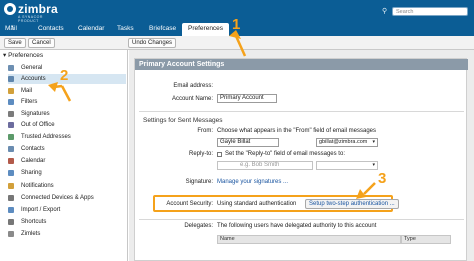 The width and height of the screenshot is (474, 261). I want to click on sidebar-item-label: Sharing, so click(31, 173).